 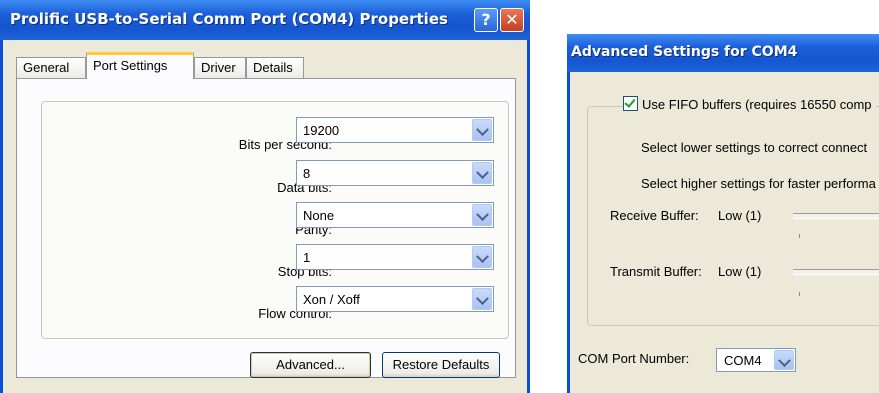 What do you see at coordinates (321, 130) in the screenshot?
I see `bits-per-second-value: 19200` at bounding box center [321, 130].